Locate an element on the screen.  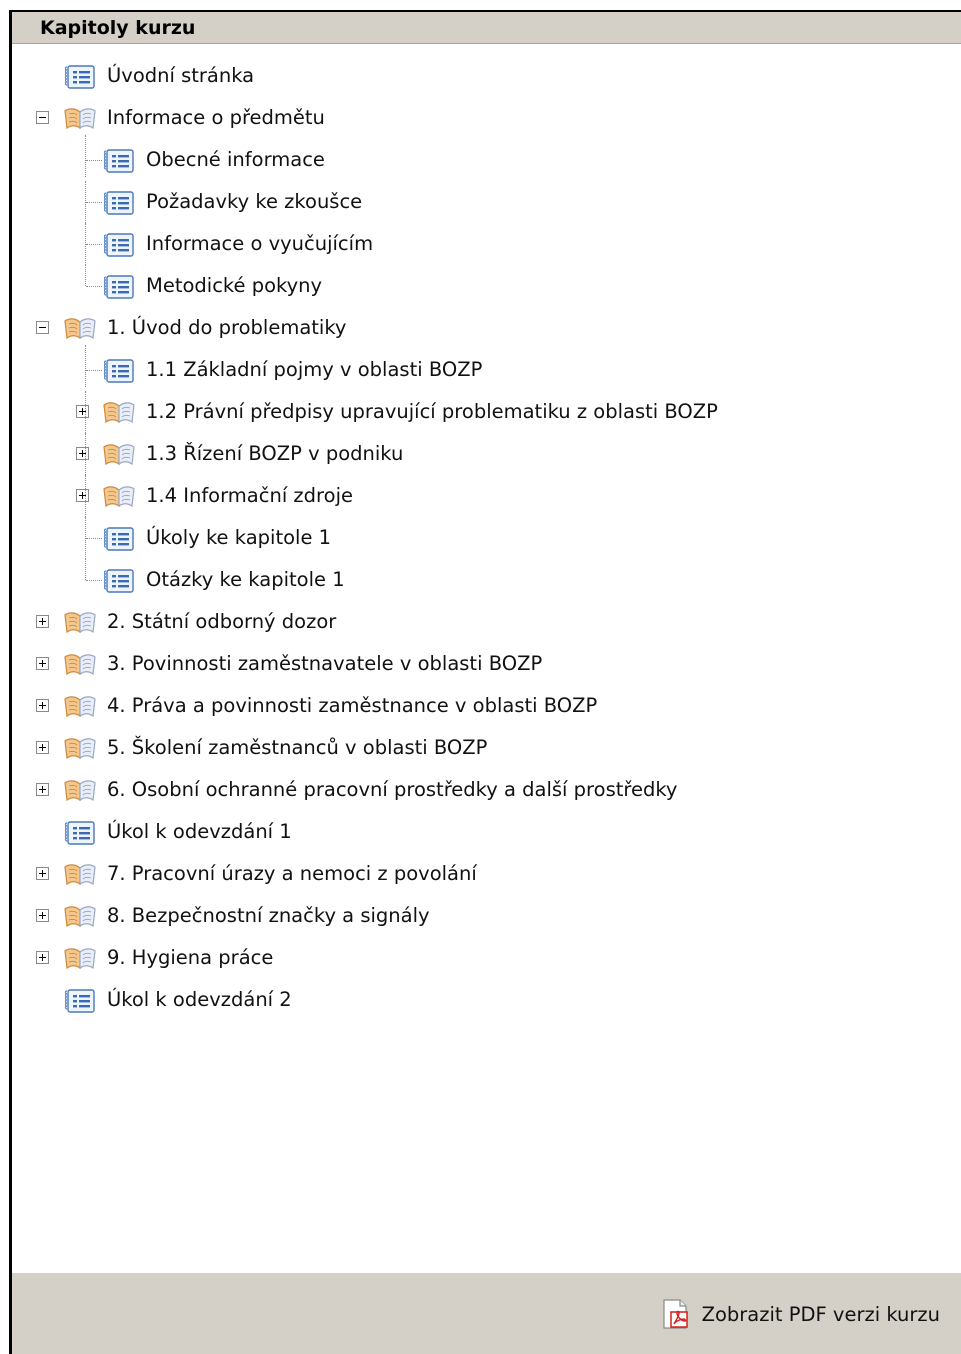
tree-item-metodicke-pokyny: Metodické pokyny is located at coordinates (482, 286).